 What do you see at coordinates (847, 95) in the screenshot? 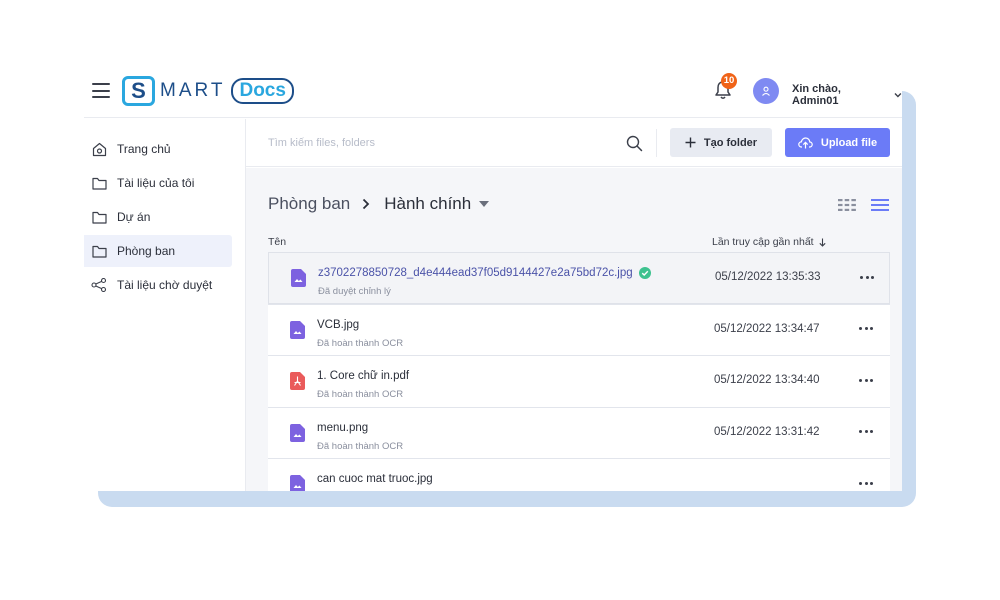
I see `user-menu: Xin chào, Admin01` at bounding box center [847, 95].